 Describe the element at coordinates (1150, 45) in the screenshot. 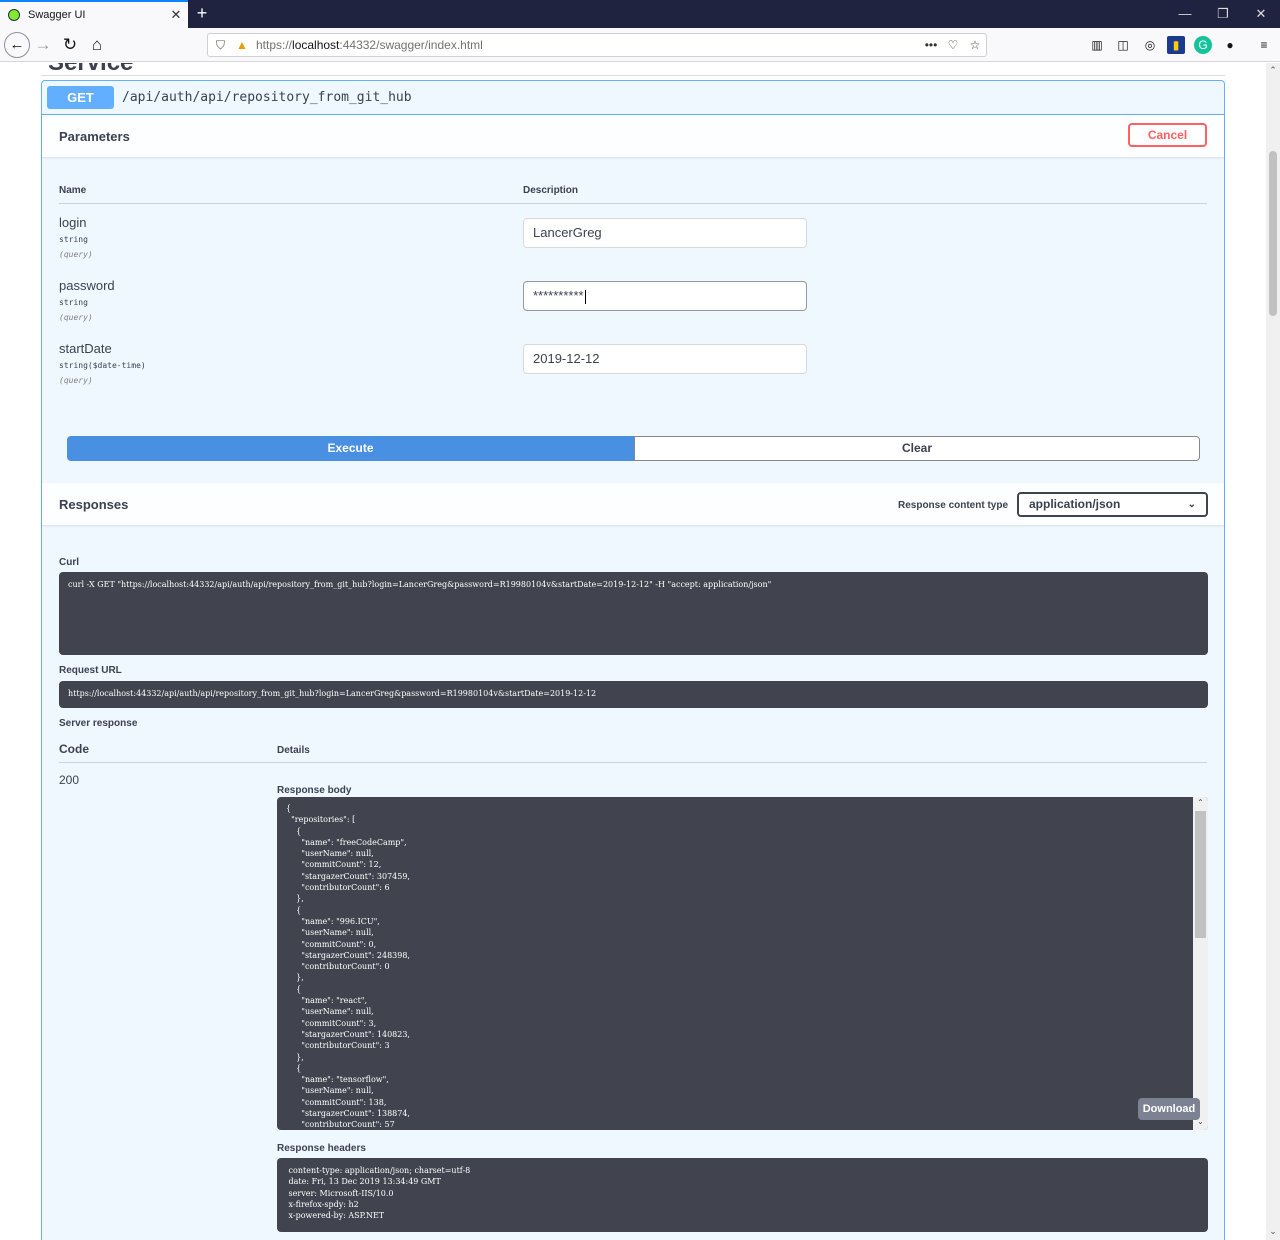

I see `extension-icon: ◎` at that location.